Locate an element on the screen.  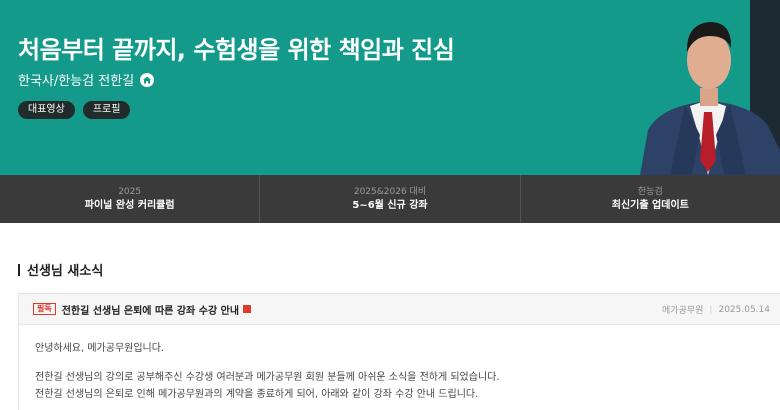
notice-date: 2025.05.14 is located at coordinates (744, 309).